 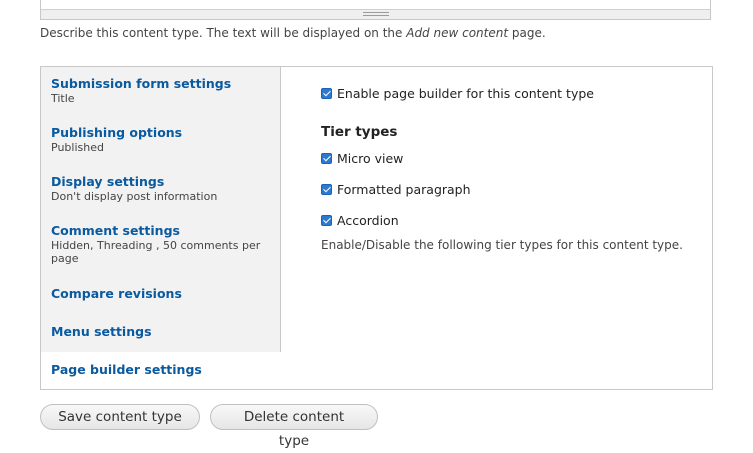 What do you see at coordinates (160, 230) in the screenshot?
I see `tab-title: Comment settings` at bounding box center [160, 230].